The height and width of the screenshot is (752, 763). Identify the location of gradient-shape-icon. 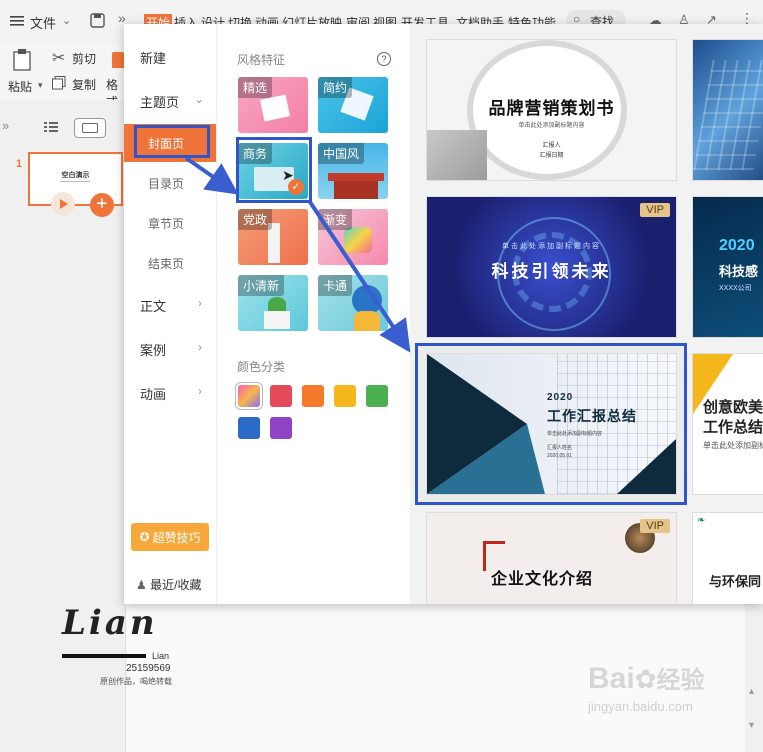
(358, 240).